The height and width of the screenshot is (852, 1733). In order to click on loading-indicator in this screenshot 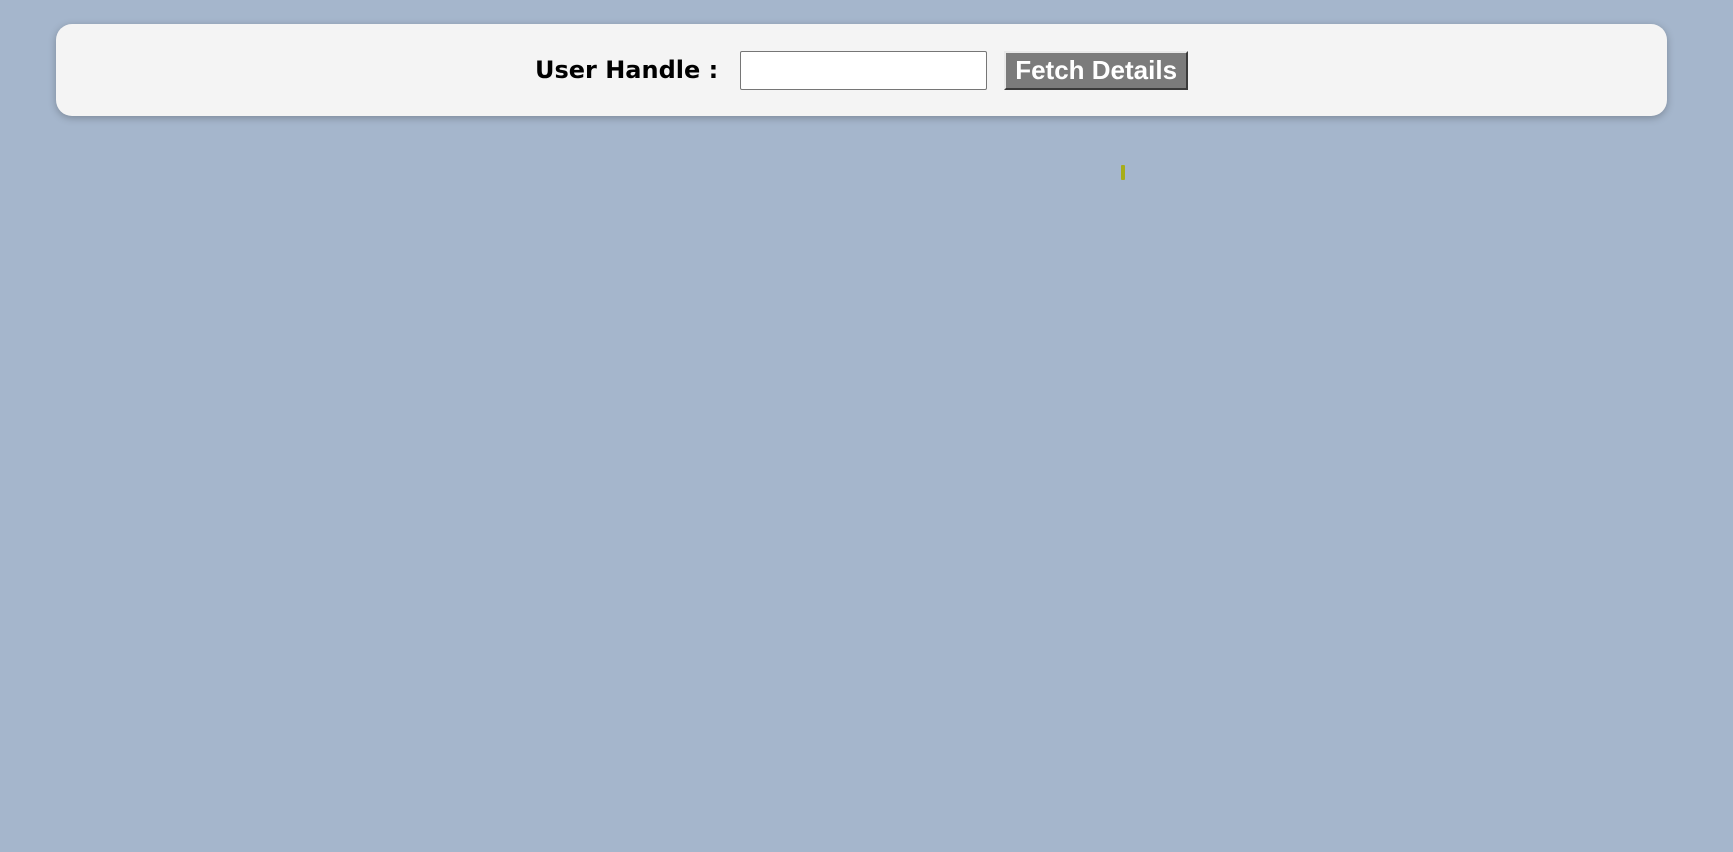, I will do `click(1123, 172)`.